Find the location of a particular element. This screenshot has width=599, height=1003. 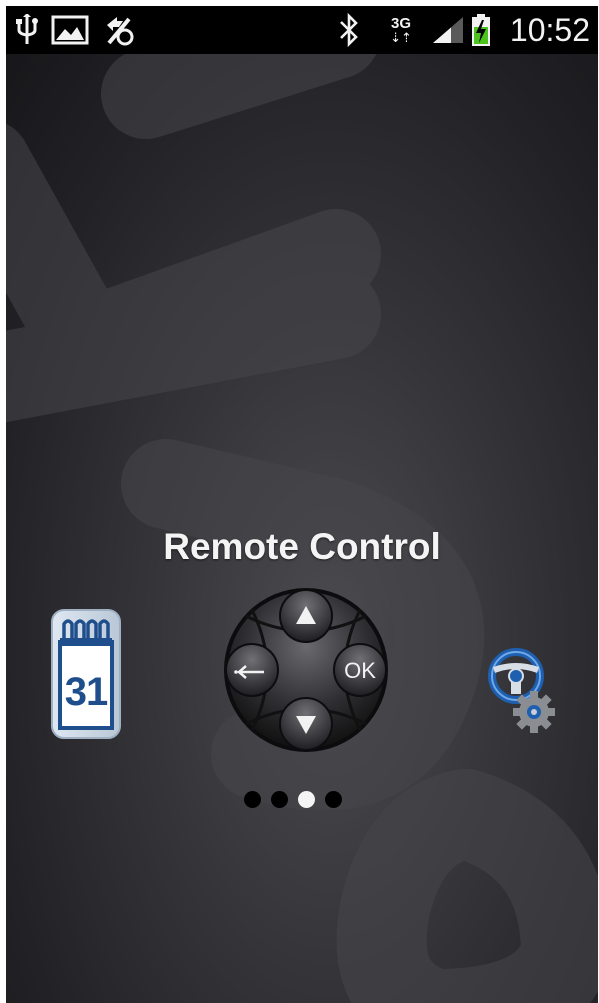

remote-control-dpad-icon: OK is located at coordinates (306, 670).